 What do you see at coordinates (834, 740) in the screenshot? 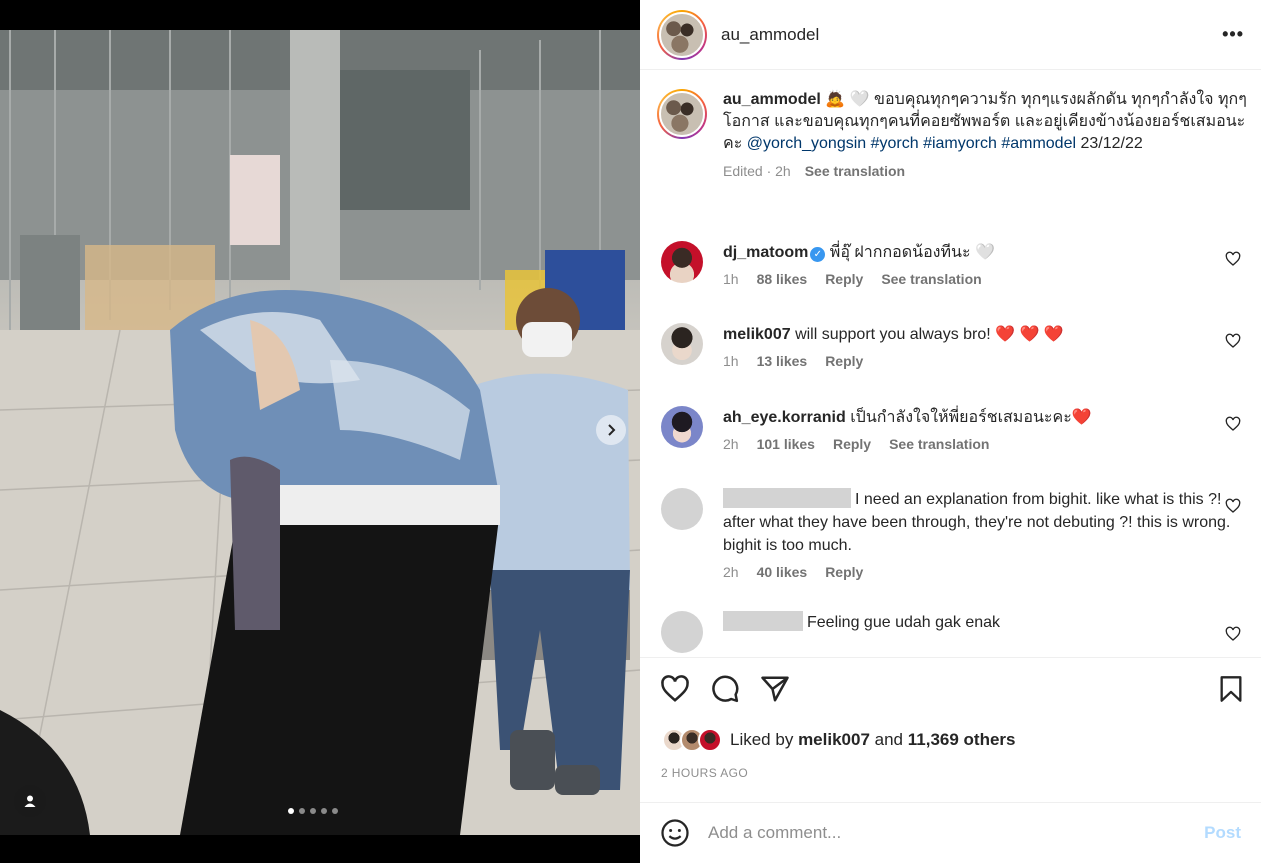
I see `liked-by-user: melik007` at bounding box center [834, 740].